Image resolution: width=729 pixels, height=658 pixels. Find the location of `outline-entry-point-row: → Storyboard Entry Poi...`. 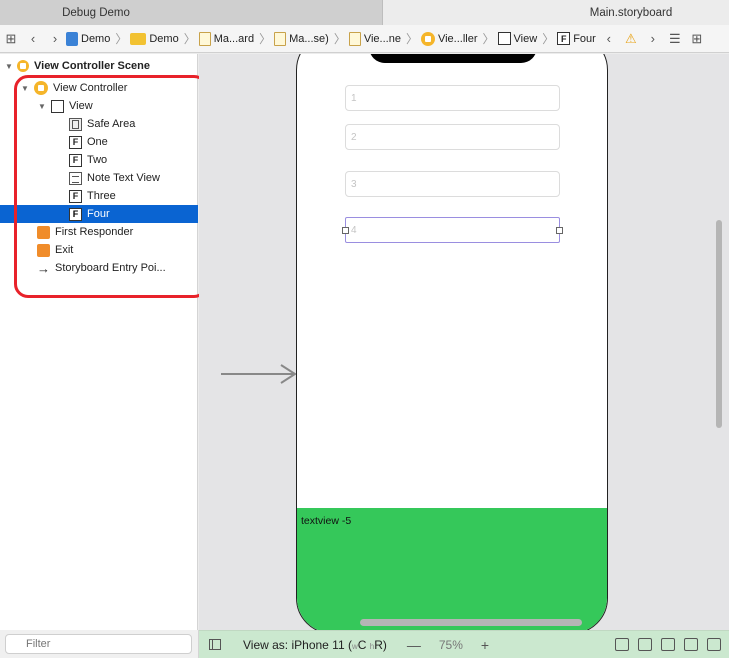

outline-entry-point-row: → Storyboard Entry Poi... is located at coordinates (99, 268).